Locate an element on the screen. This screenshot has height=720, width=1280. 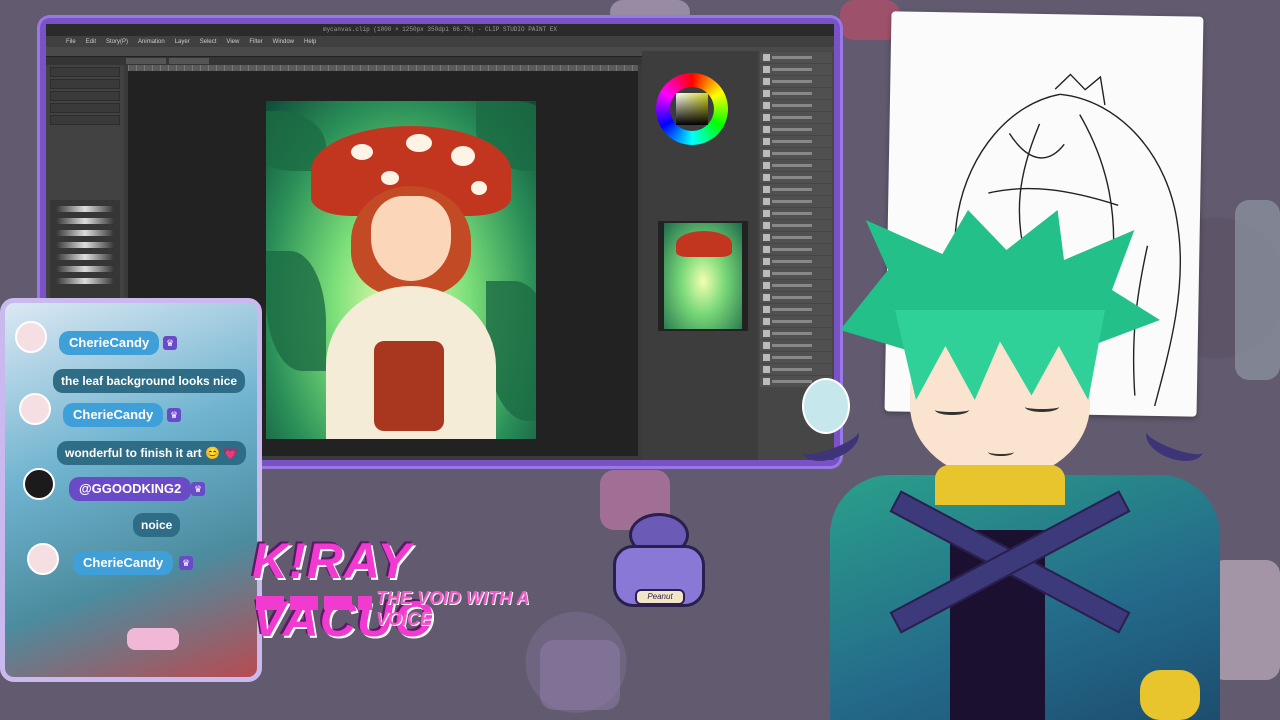
logo-stripes is located at coordinates (314, 603).